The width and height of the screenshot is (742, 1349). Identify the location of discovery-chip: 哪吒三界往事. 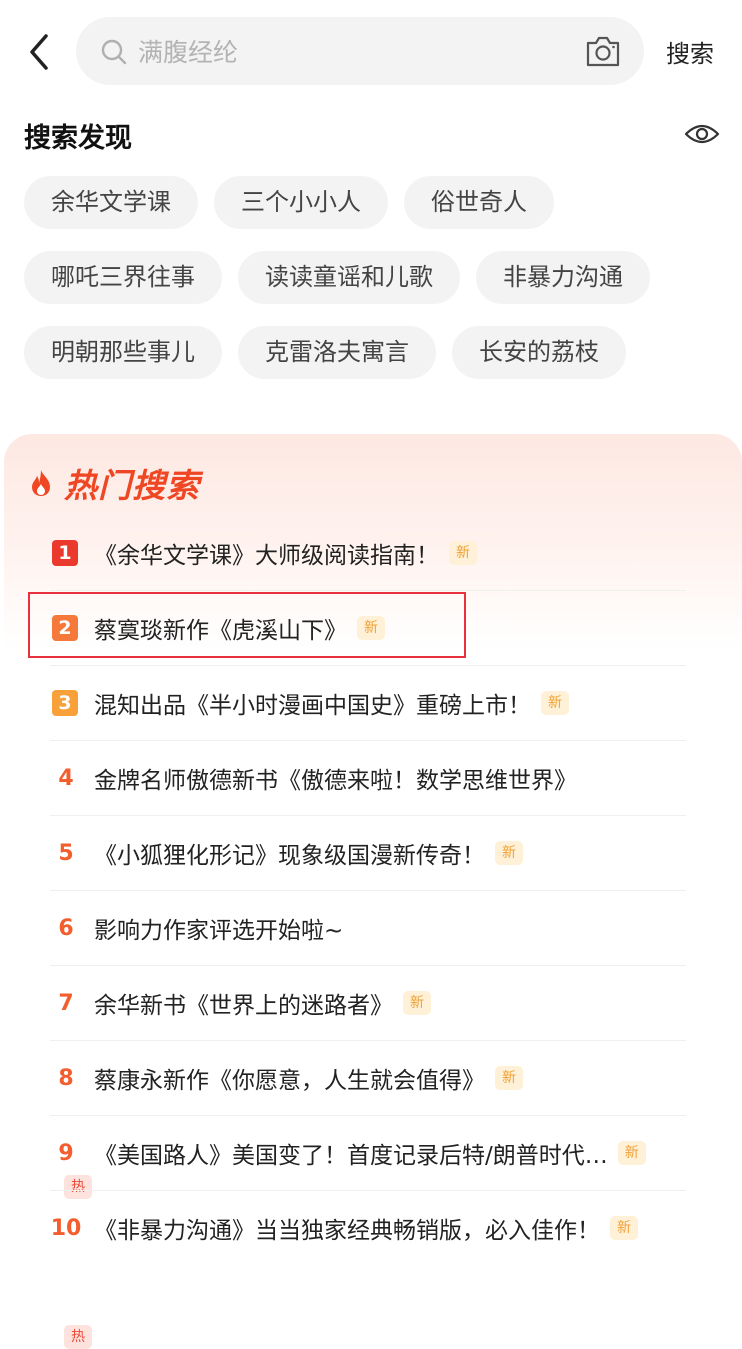
(123, 277).